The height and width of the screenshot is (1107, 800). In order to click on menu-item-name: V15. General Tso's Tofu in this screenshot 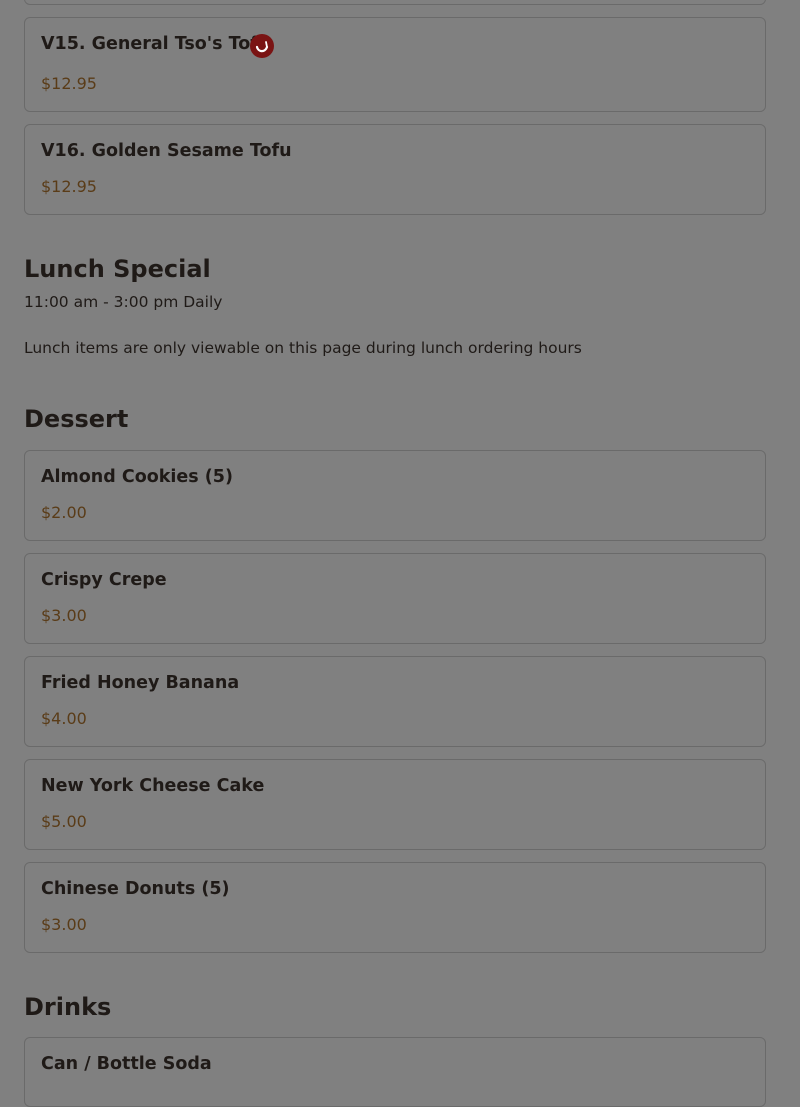, I will do `click(156, 44)`.